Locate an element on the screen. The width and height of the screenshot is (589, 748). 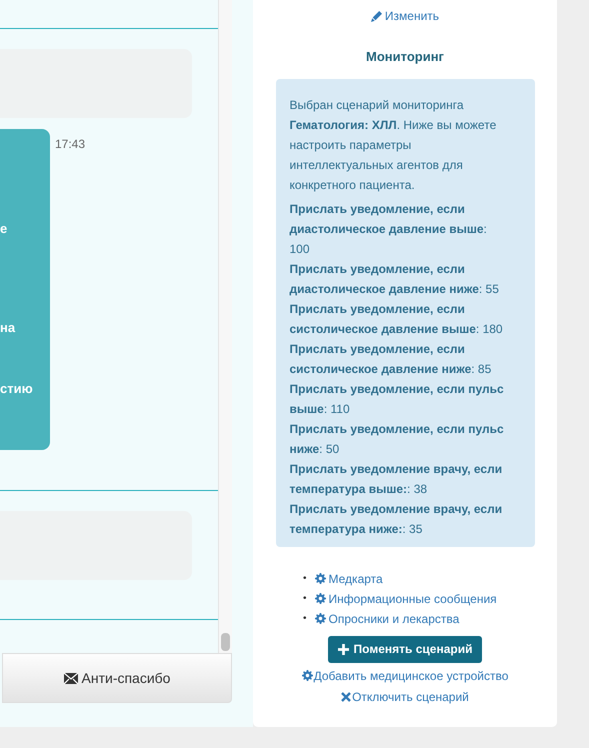
message-time: 17:43 is located at coordinates (70, 144).